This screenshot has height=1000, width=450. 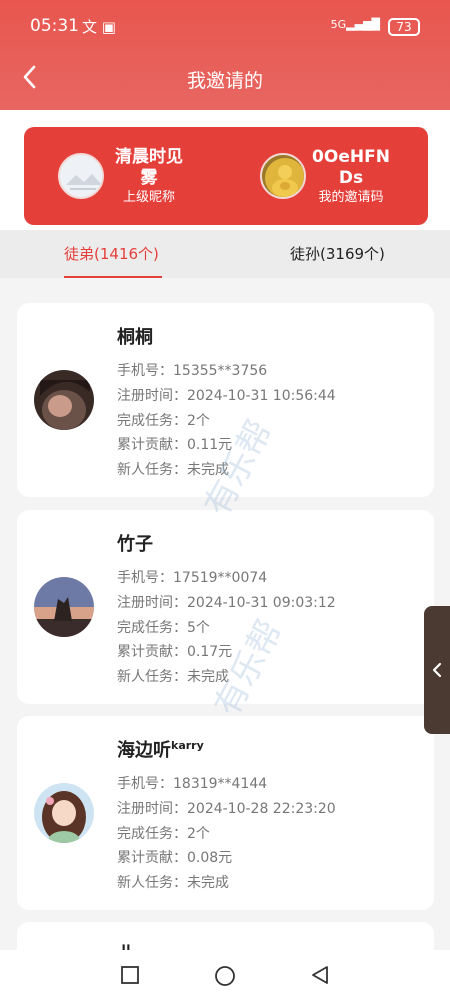 I want to click on invite-code-line1: 0OeHFN, so click(x=351, y=157).